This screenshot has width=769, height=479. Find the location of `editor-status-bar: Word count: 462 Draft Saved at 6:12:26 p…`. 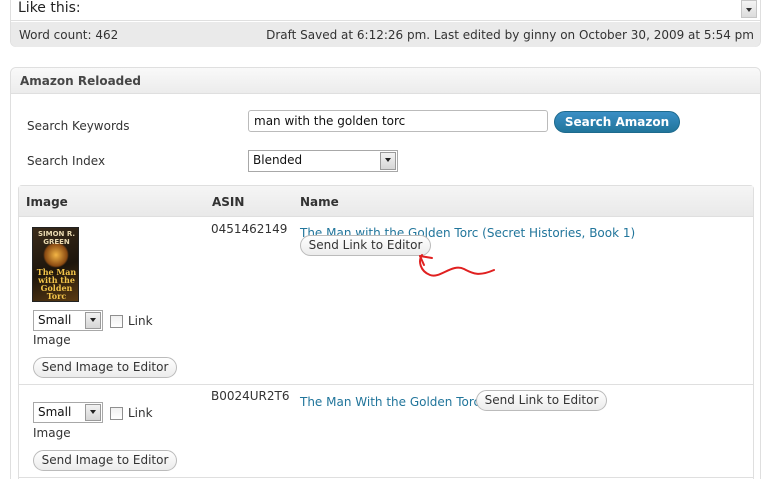

editor-status-bar: Word count: 462 Draft Saved at 6:12:26 p… is located at coordinates (385, 34).